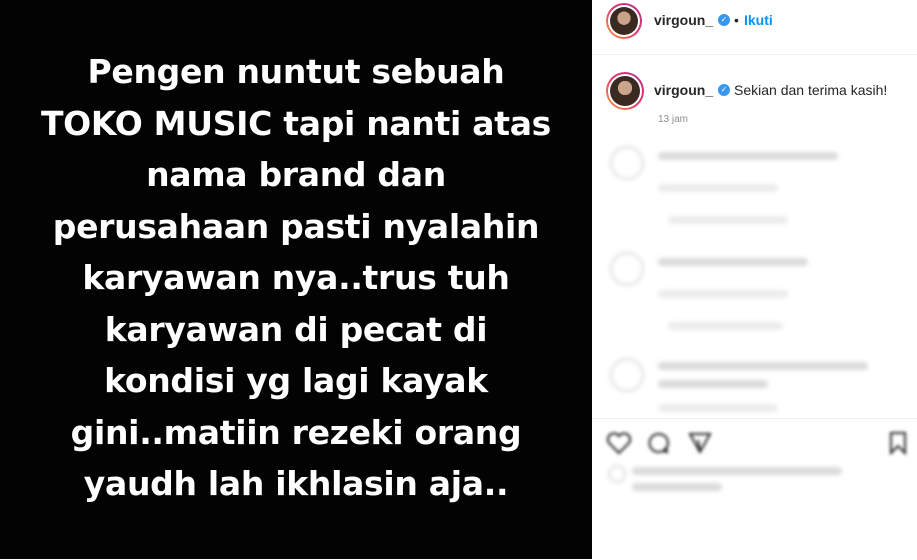 This screenshot has height=560, width=917. I want to click on caption-avatar, so click(625, 91).